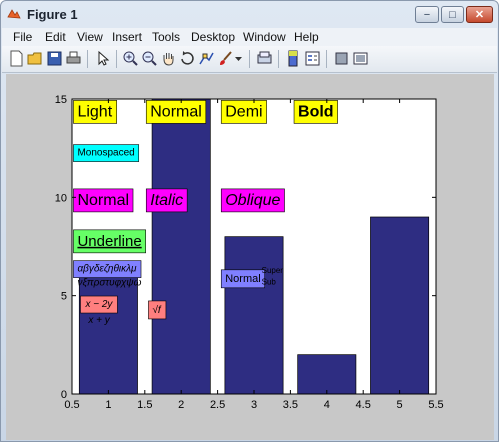 The image size is (499, 445). Describe the element at coordinates (360, 58) in the screenshot. I see `show-plot-tools-icon` at that location.